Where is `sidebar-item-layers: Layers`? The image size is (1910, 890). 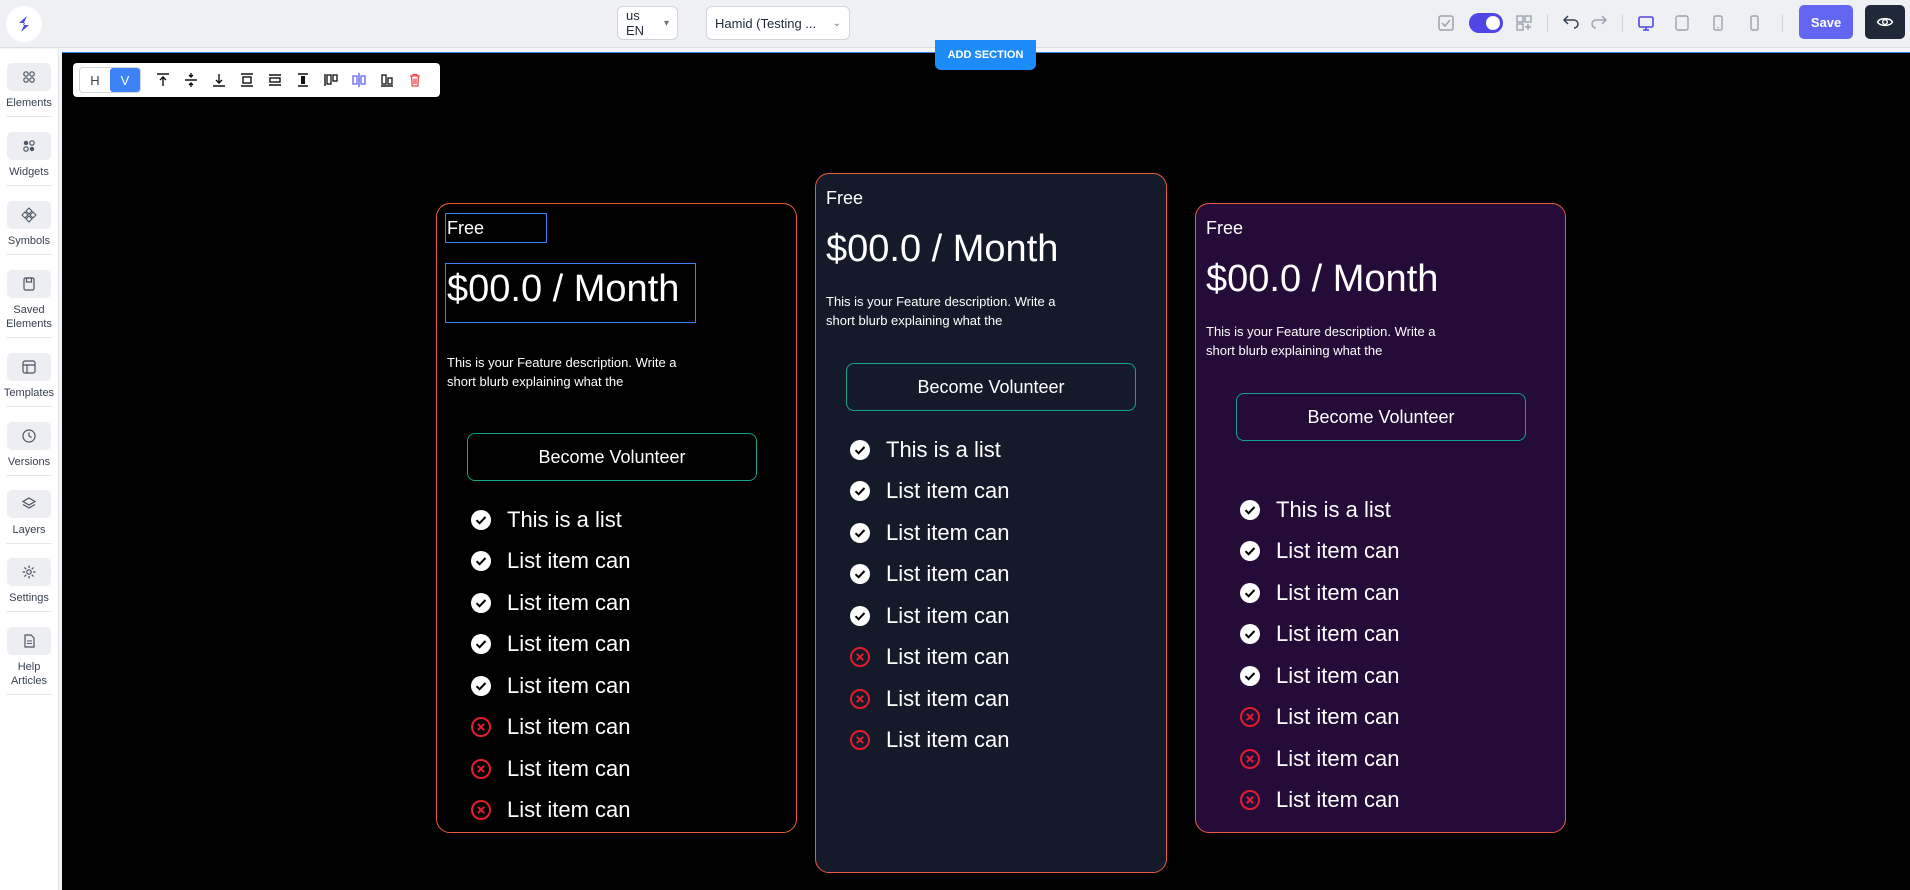 sidebar-item-layers: Layers is located at coordinates (29, 517).